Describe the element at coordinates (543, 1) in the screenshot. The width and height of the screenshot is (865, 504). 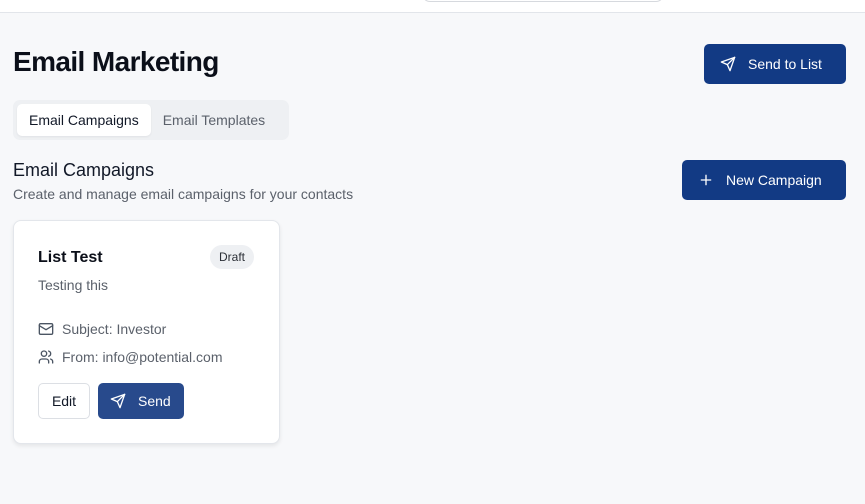
I see `global-search-input` at that location.